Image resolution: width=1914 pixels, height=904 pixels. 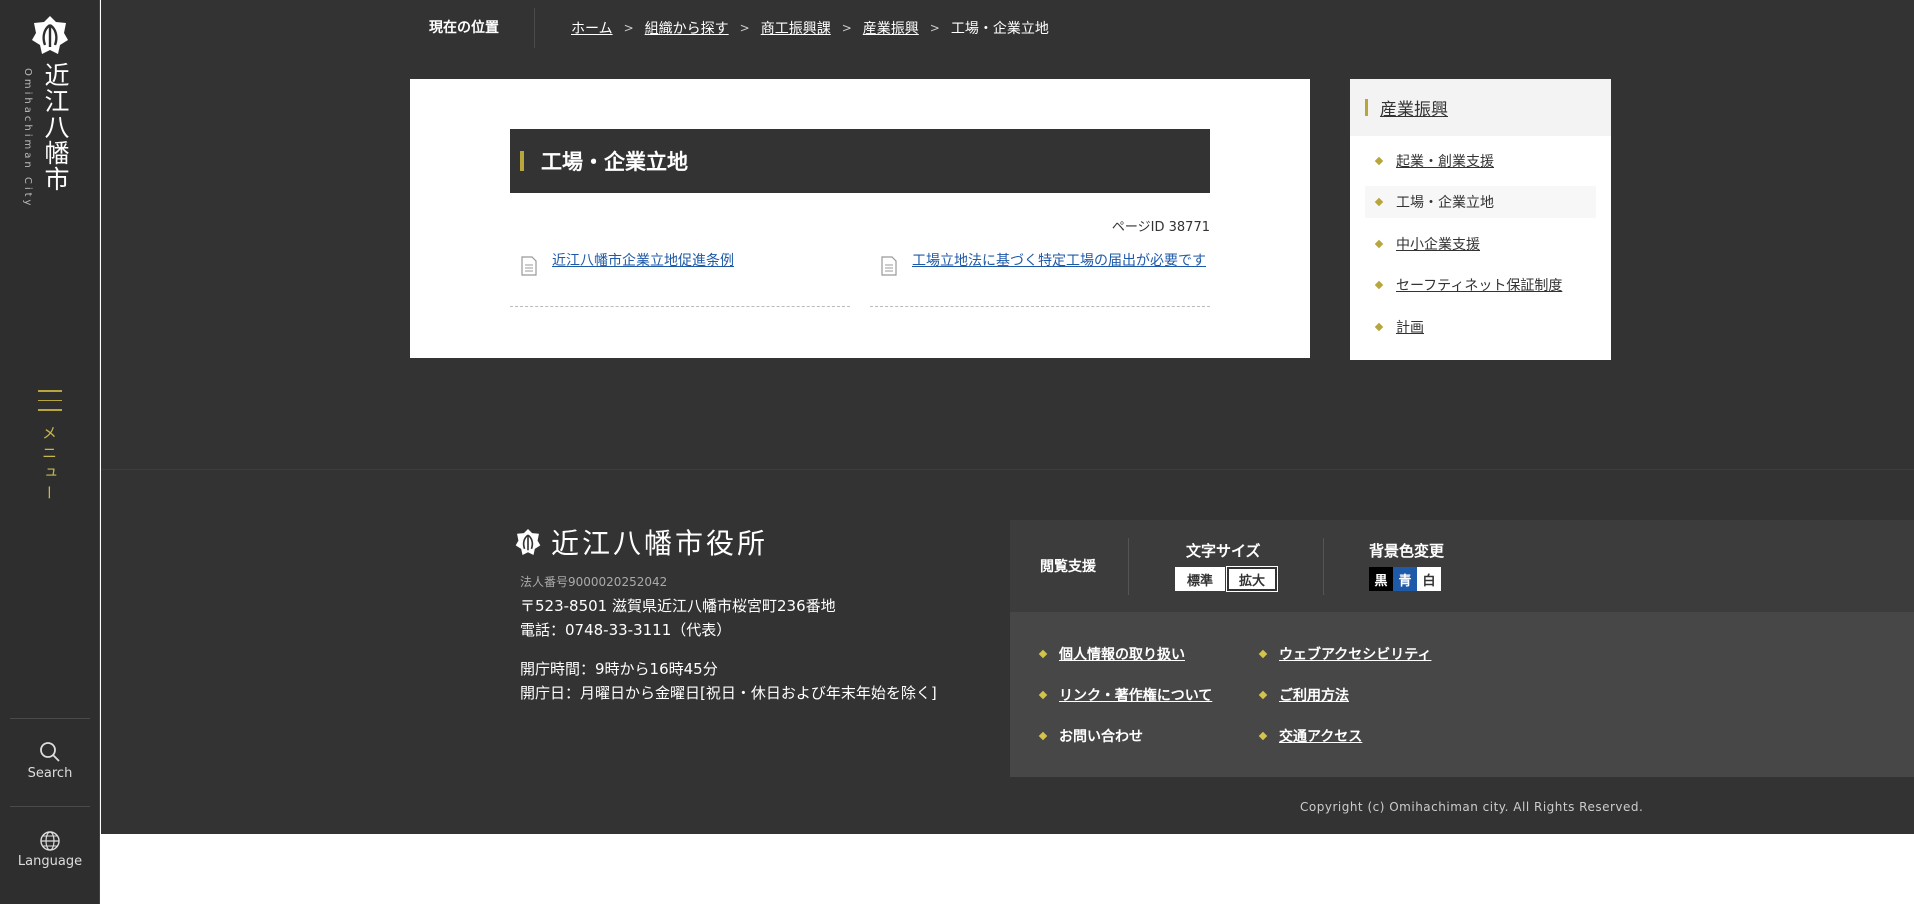 What do you see at coordinates (643, 278) in the screenshot?
I see `content-link: 近江八幡市企業立地促進条例` at bounding box center [643, 278].